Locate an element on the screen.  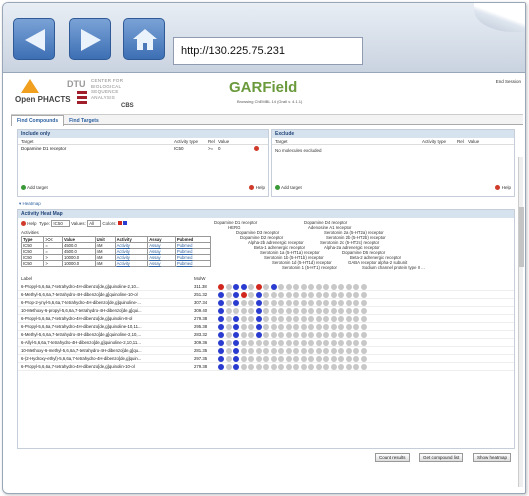
back-button is located at coordinates (34, 39).